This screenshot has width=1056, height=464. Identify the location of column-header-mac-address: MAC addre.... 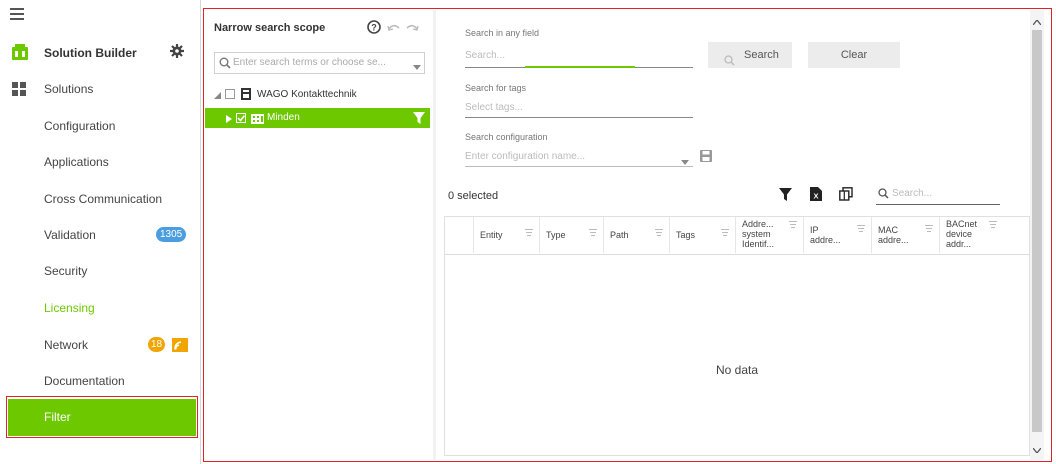
(905, 235).